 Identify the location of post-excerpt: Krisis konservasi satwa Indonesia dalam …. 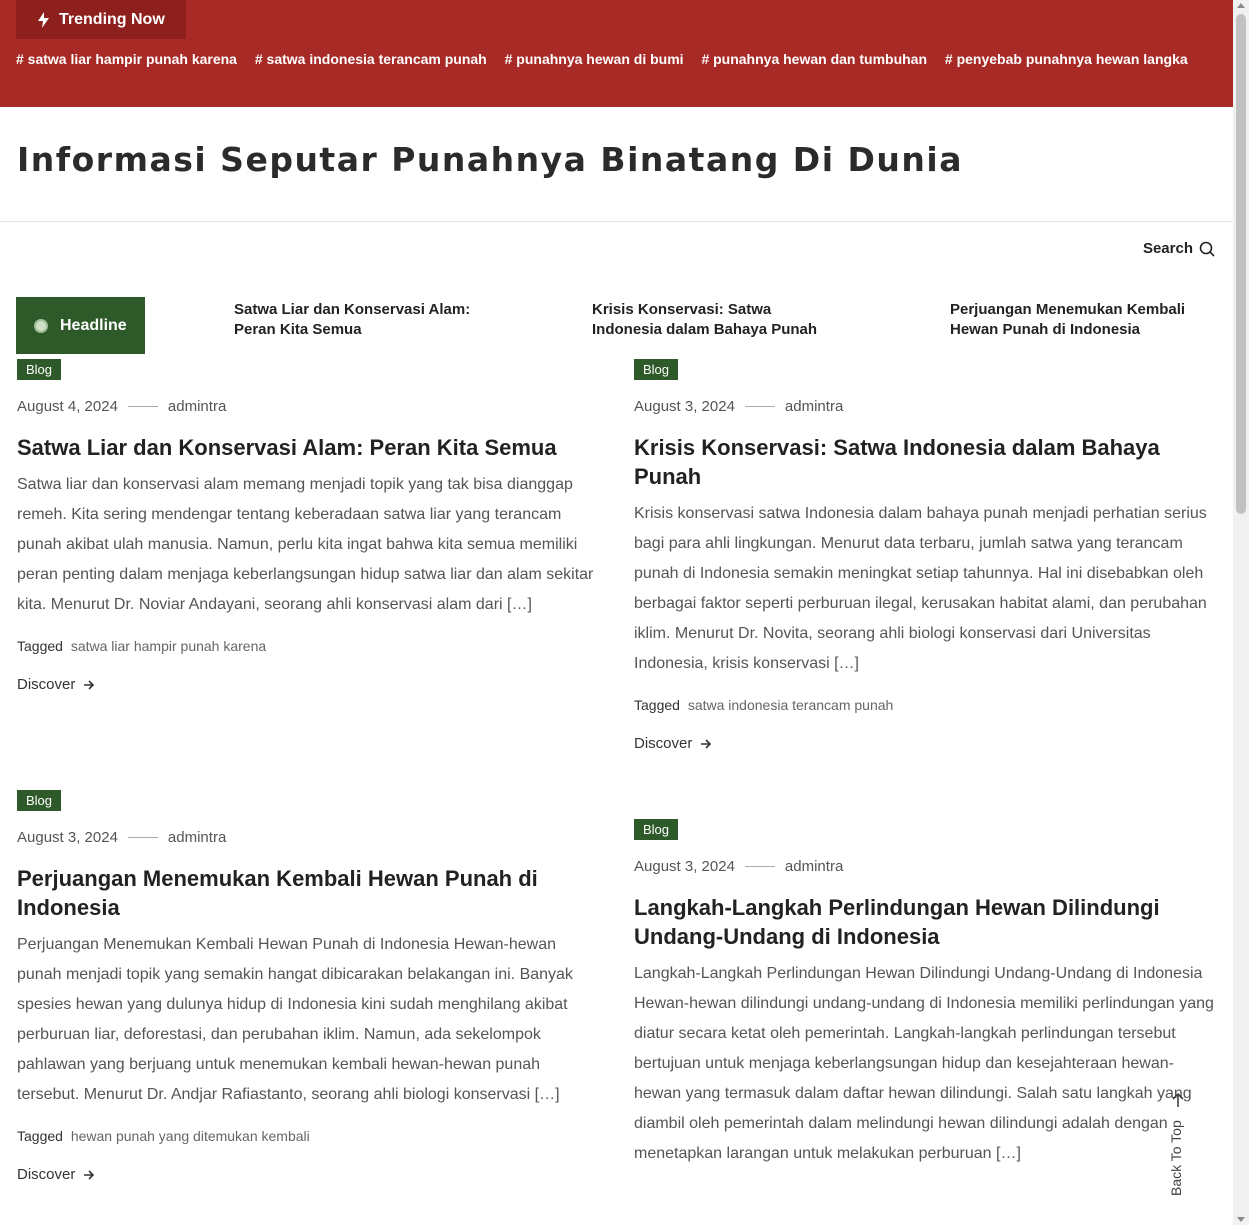
(920, 588).